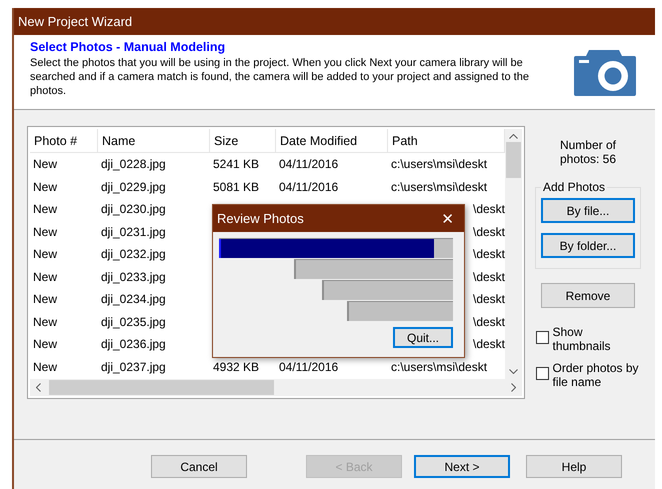  I want to click on table-cell-text: dji_0228.jpg, so click(133, 165).